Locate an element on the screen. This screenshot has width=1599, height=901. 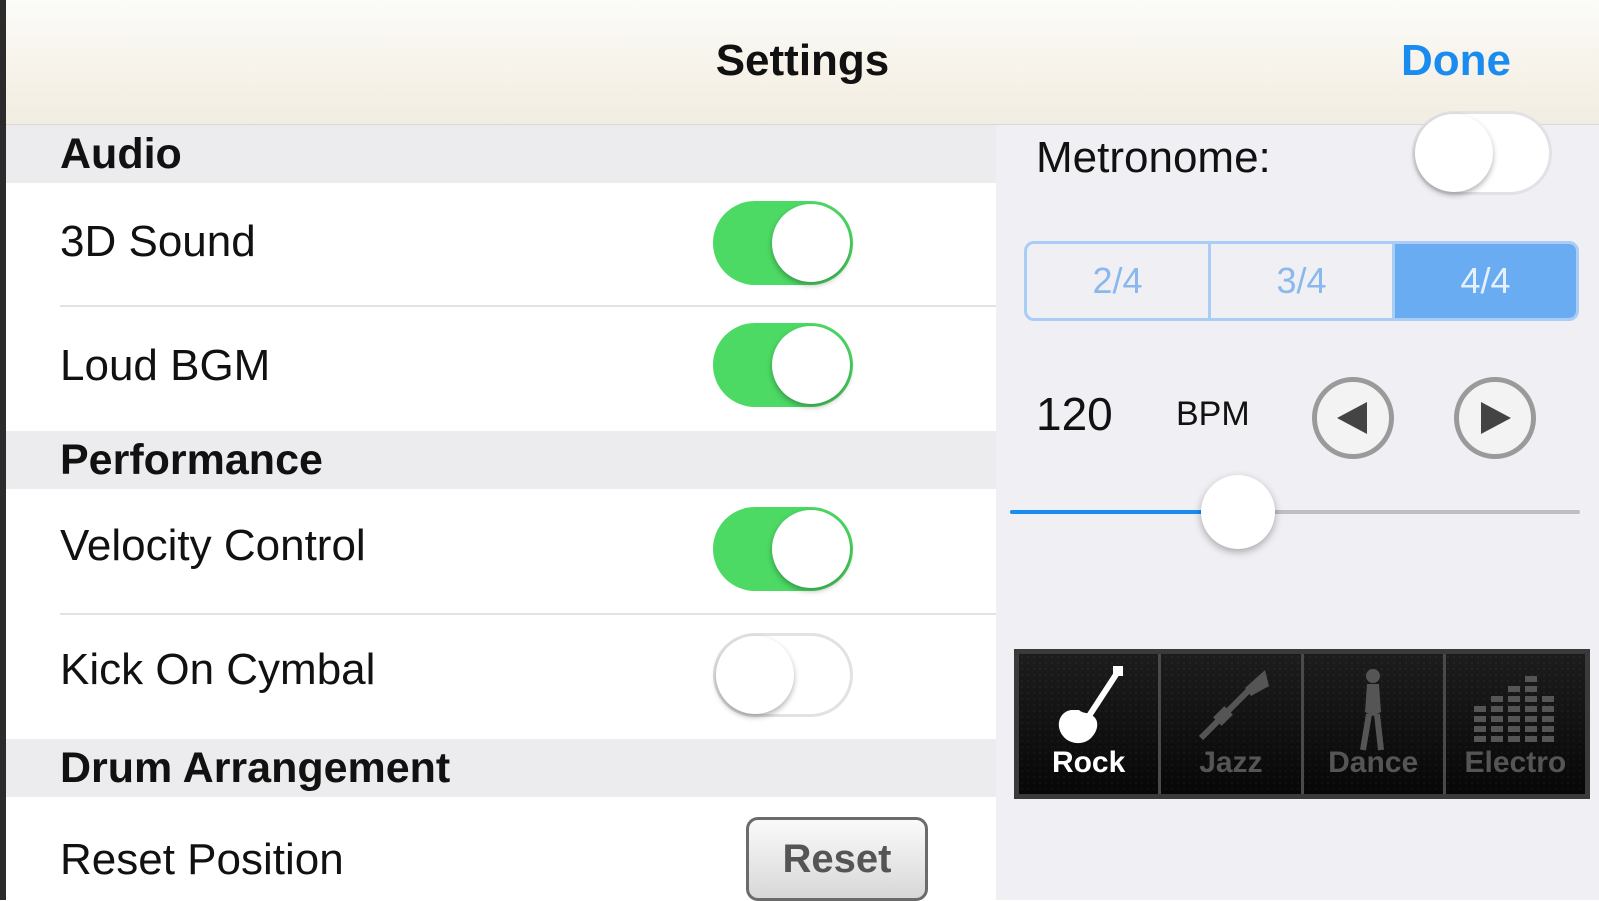
style-dance-button: Dance is located at coordinates (1374, 724).